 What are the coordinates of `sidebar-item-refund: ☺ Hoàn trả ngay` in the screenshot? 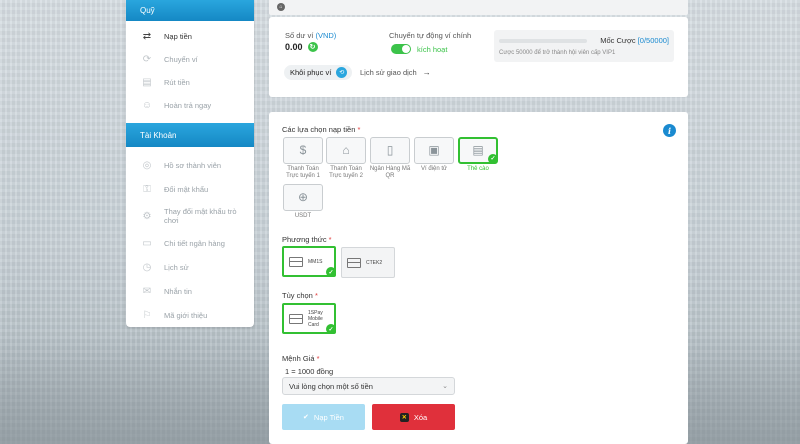 It's located at (190, 105).